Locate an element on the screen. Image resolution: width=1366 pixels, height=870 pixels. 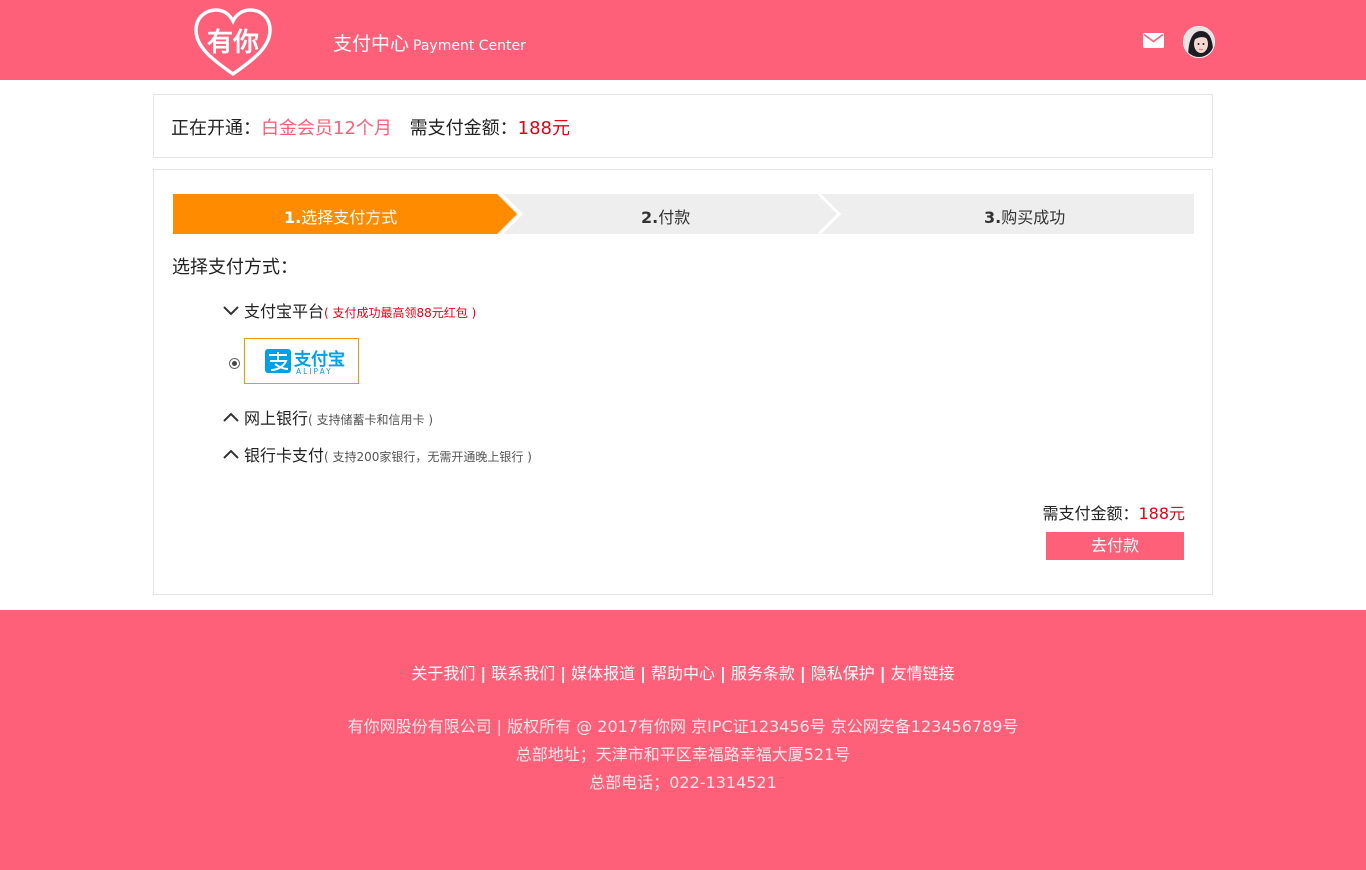
payment-method-label: 网上银行( 支持储蓄卡和信用卡 ) is located at coordinates (338, 417).